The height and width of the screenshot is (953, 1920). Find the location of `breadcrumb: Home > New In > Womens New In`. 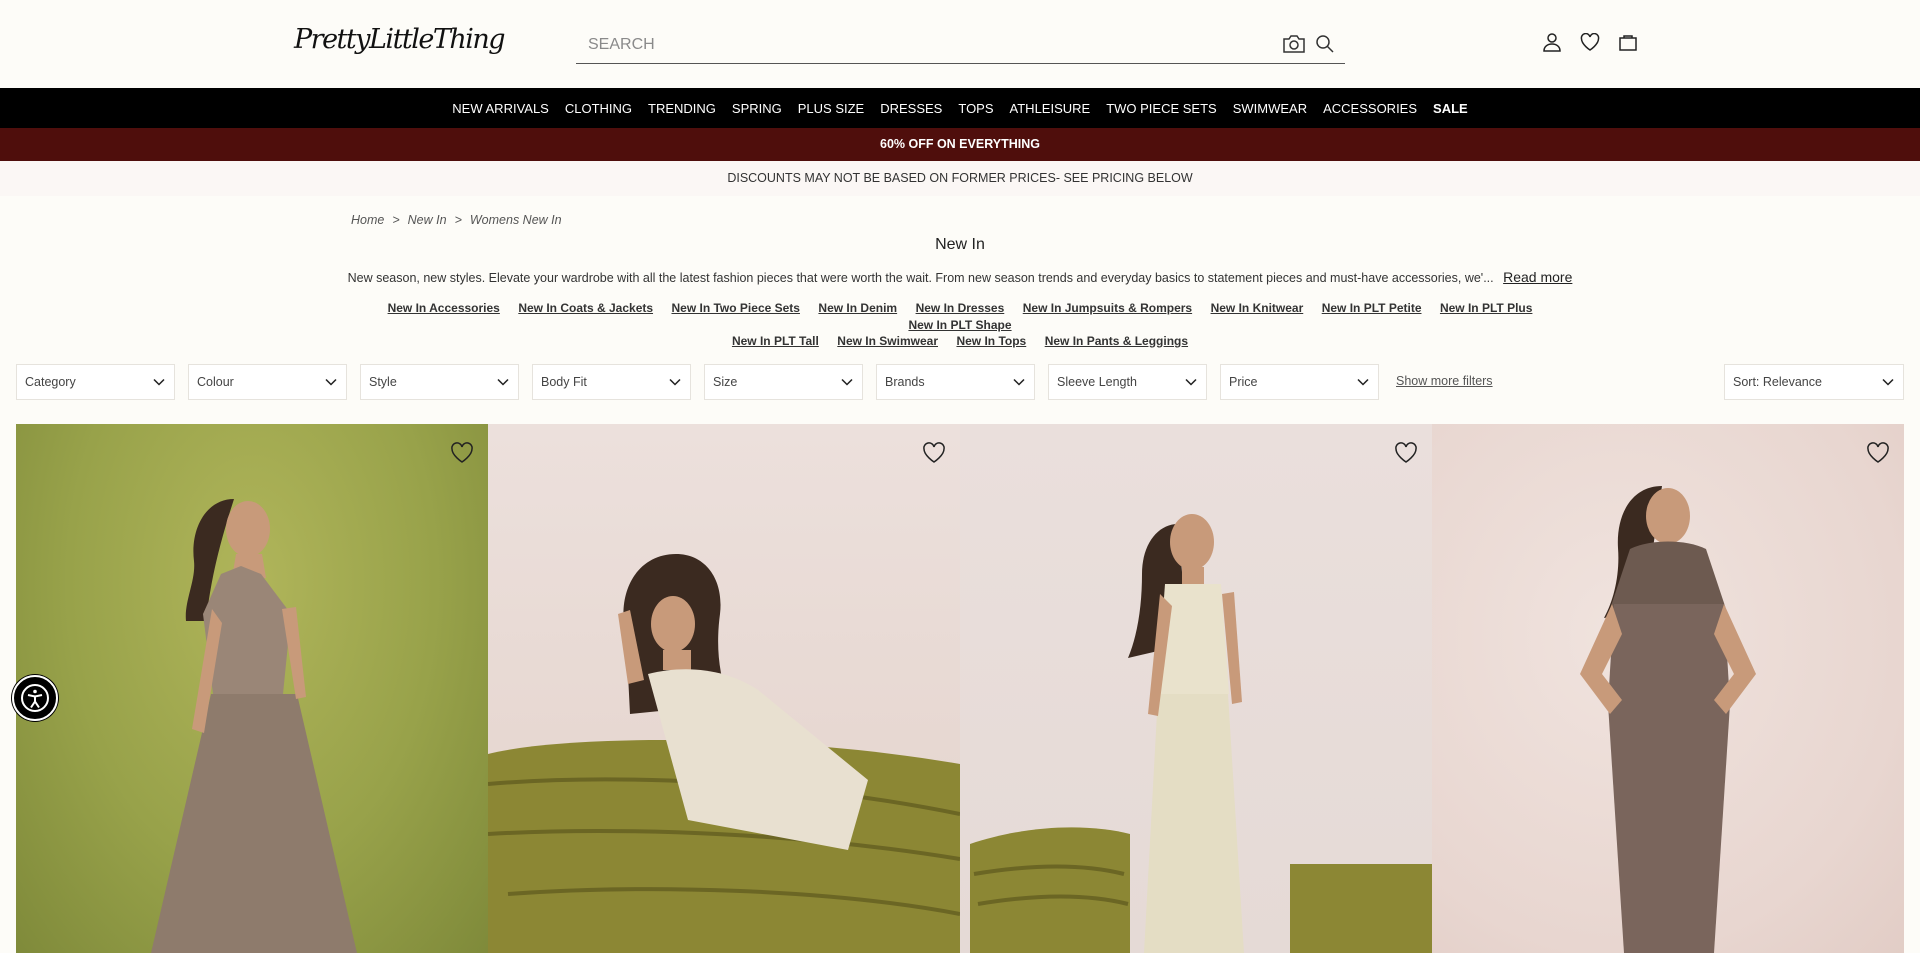

breadcrumb: Home > New In > Womens New In is located at coordinates (456, 220).